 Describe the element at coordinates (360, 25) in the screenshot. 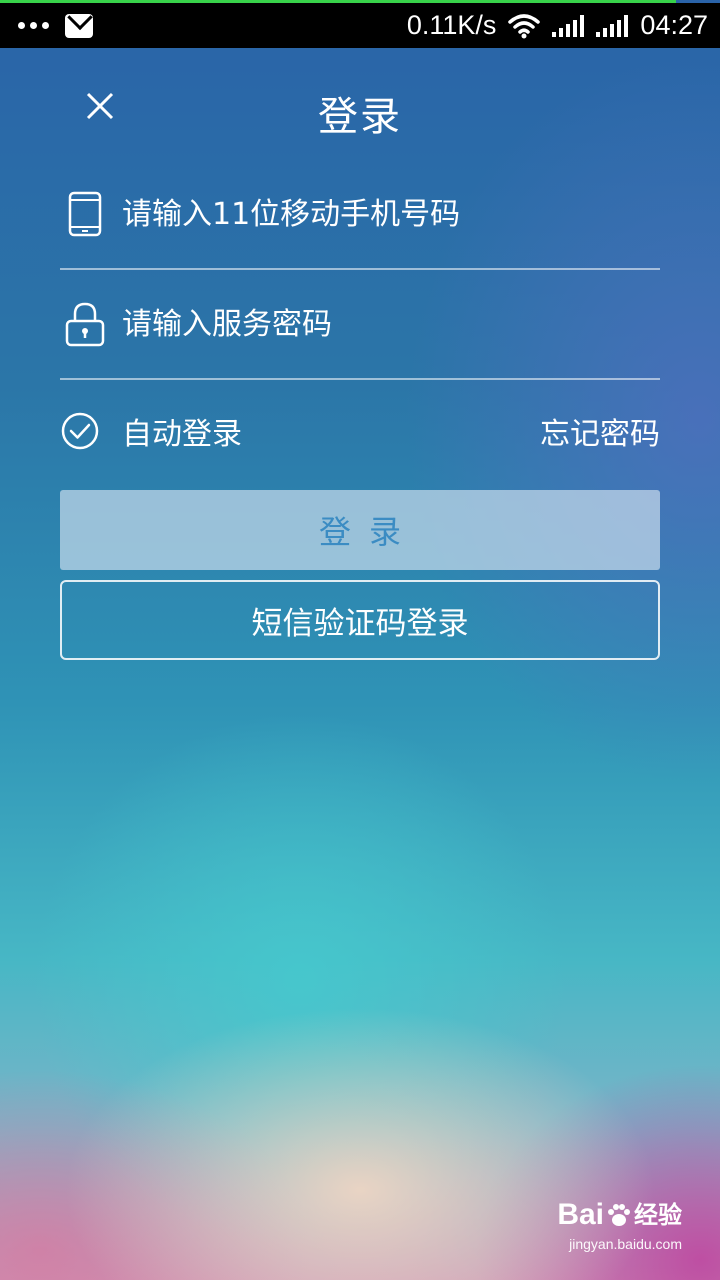

I see `status-bar: 0.11K/s 04:27` at that location.